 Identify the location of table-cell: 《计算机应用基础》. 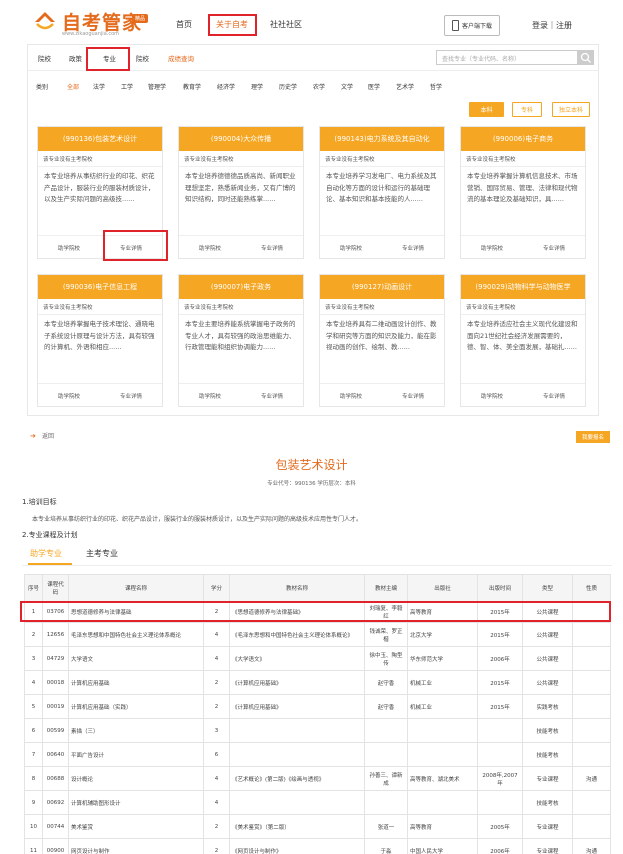
(297, 682).